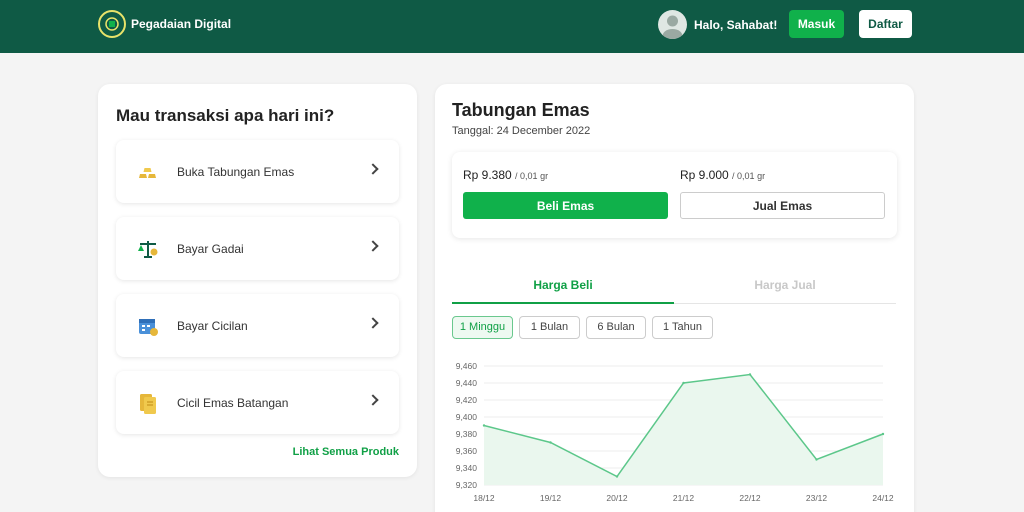 Image resolution: width=1024 pixels, height=512 pixels. Describe the element at coordinates (148, 249) in the screenshot. I see `scale-icon` at that location.